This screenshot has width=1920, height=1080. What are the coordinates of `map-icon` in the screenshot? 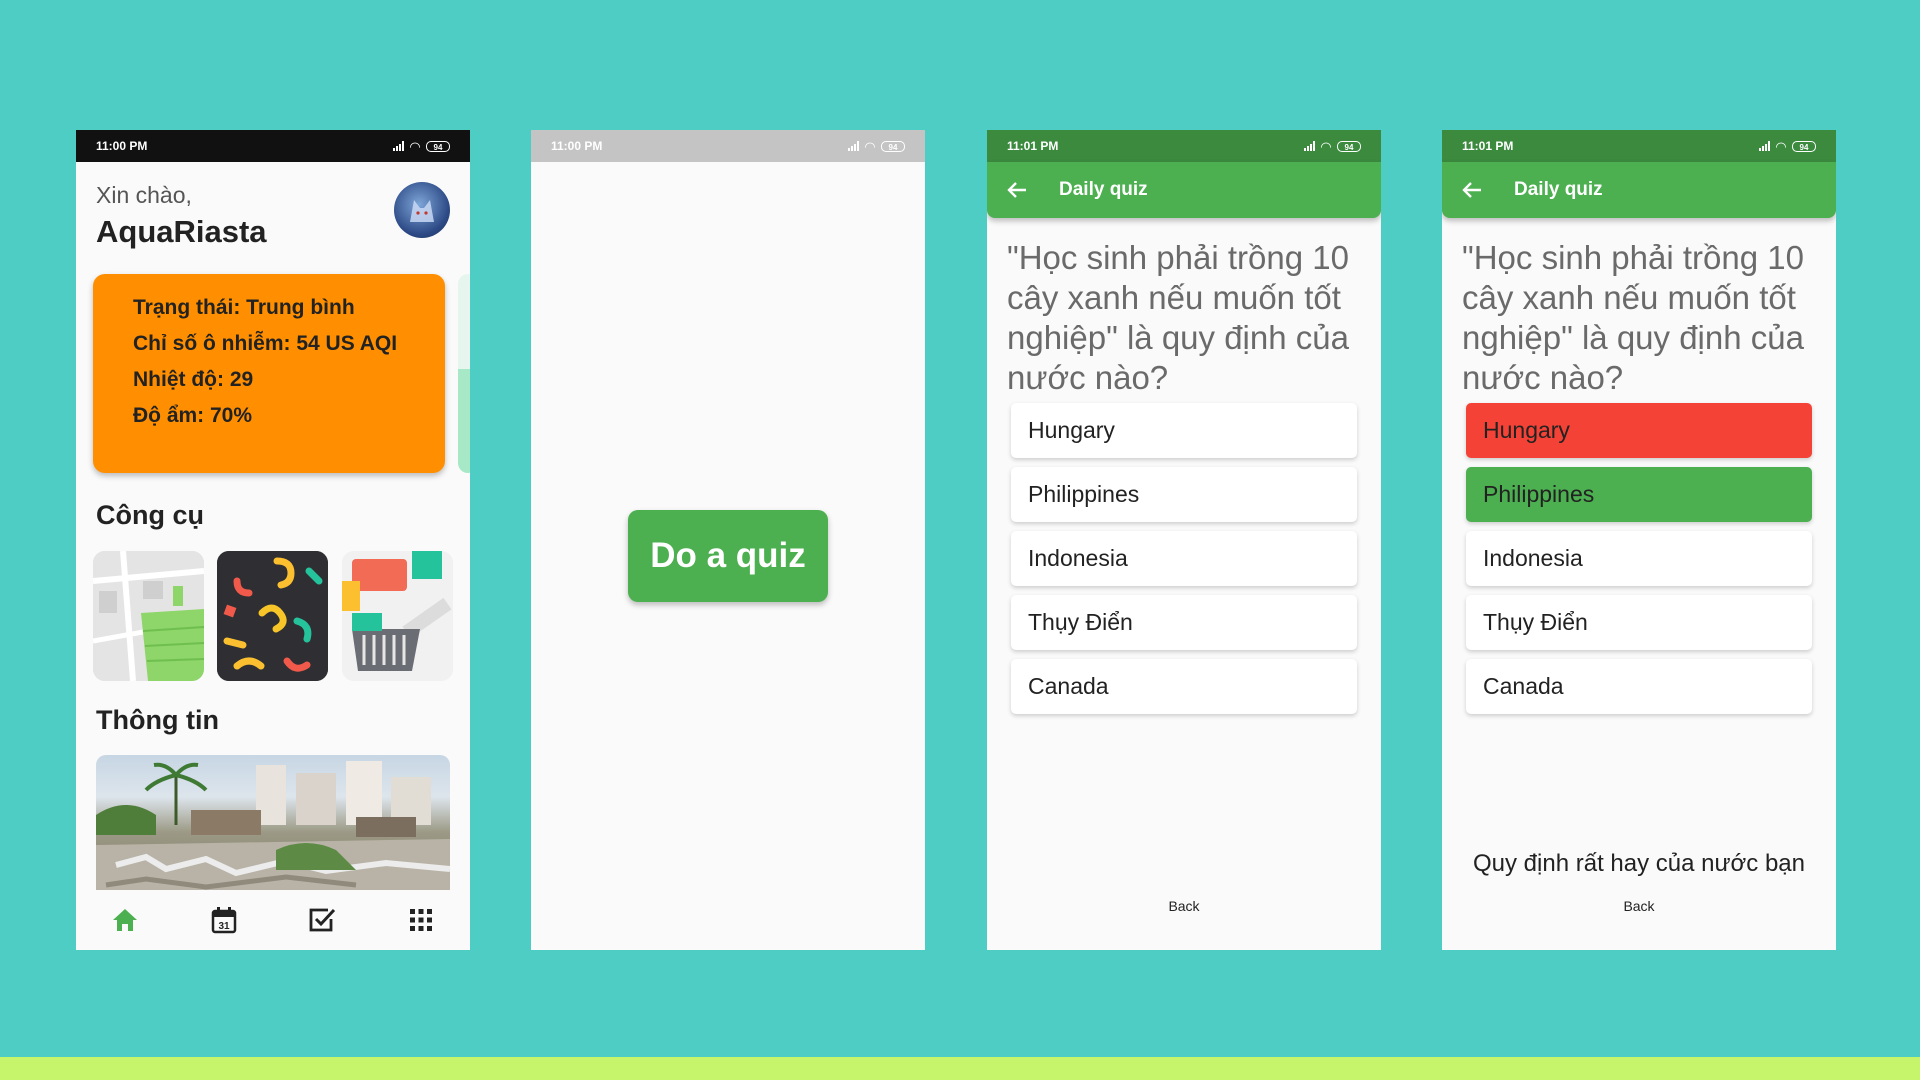 It's located at (148, 616).